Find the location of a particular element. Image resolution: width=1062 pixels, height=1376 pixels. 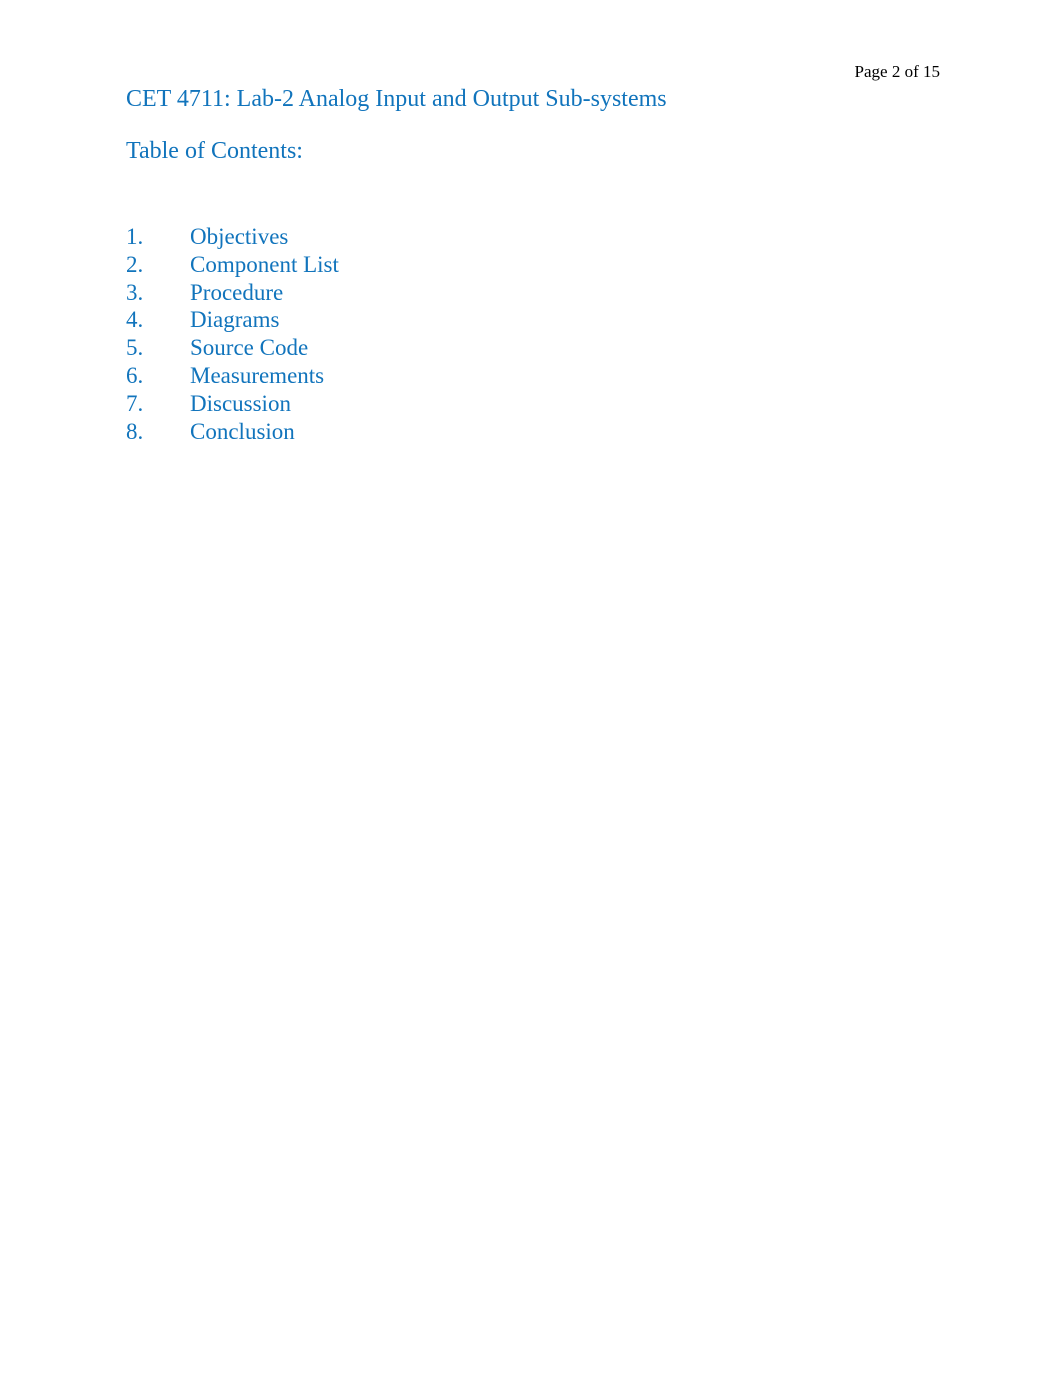

list-item-label: Diagrams is located at coordinates (235, 320).